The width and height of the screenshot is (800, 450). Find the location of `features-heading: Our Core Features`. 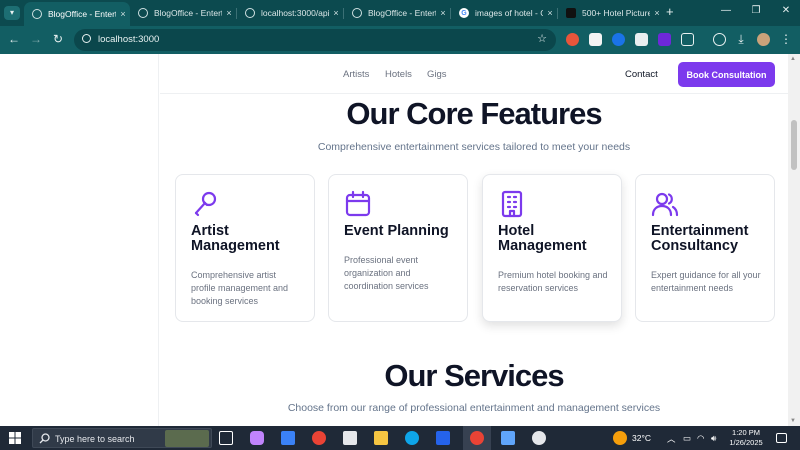

features-heading: Our Core Features is located at coordinates (474, 113).